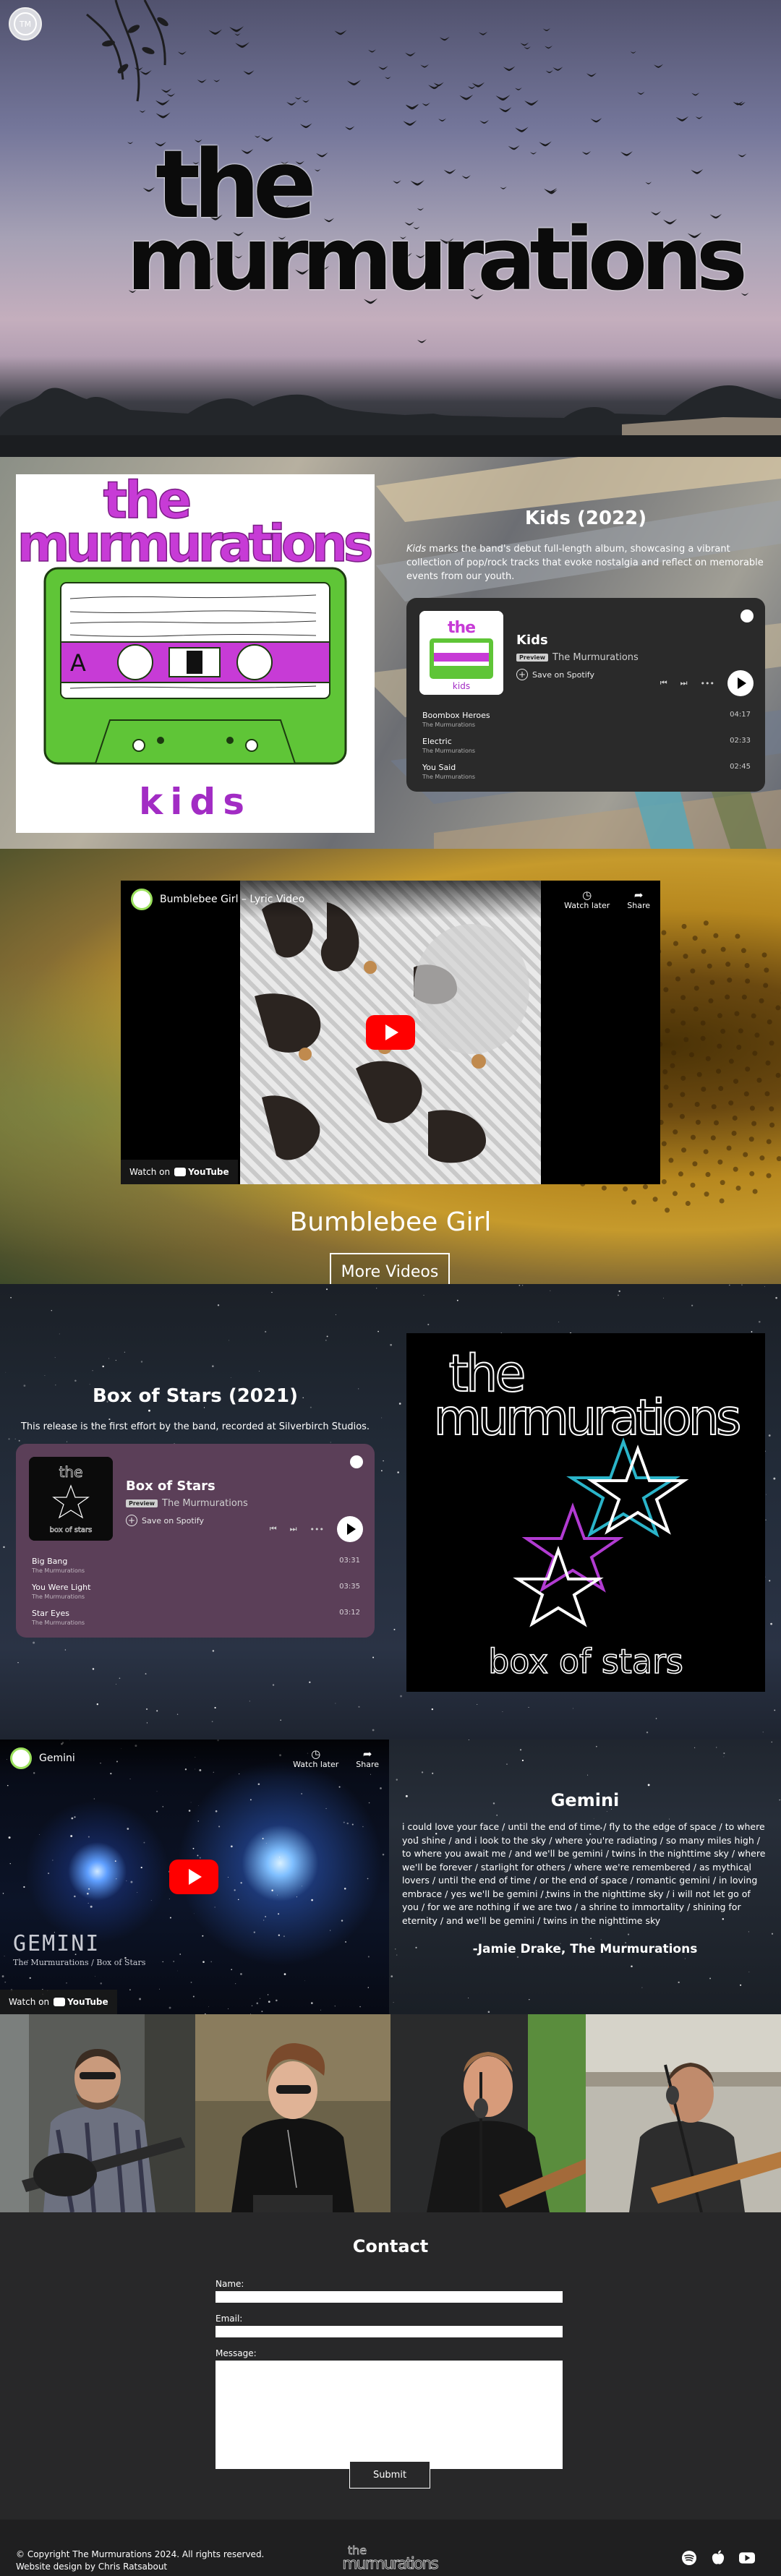 This screenshot has height=2576, width=781. Describe the element at coordinates (244, 1486) in the screenshot. I see `embed-album-title: Box of Stars` at that location.